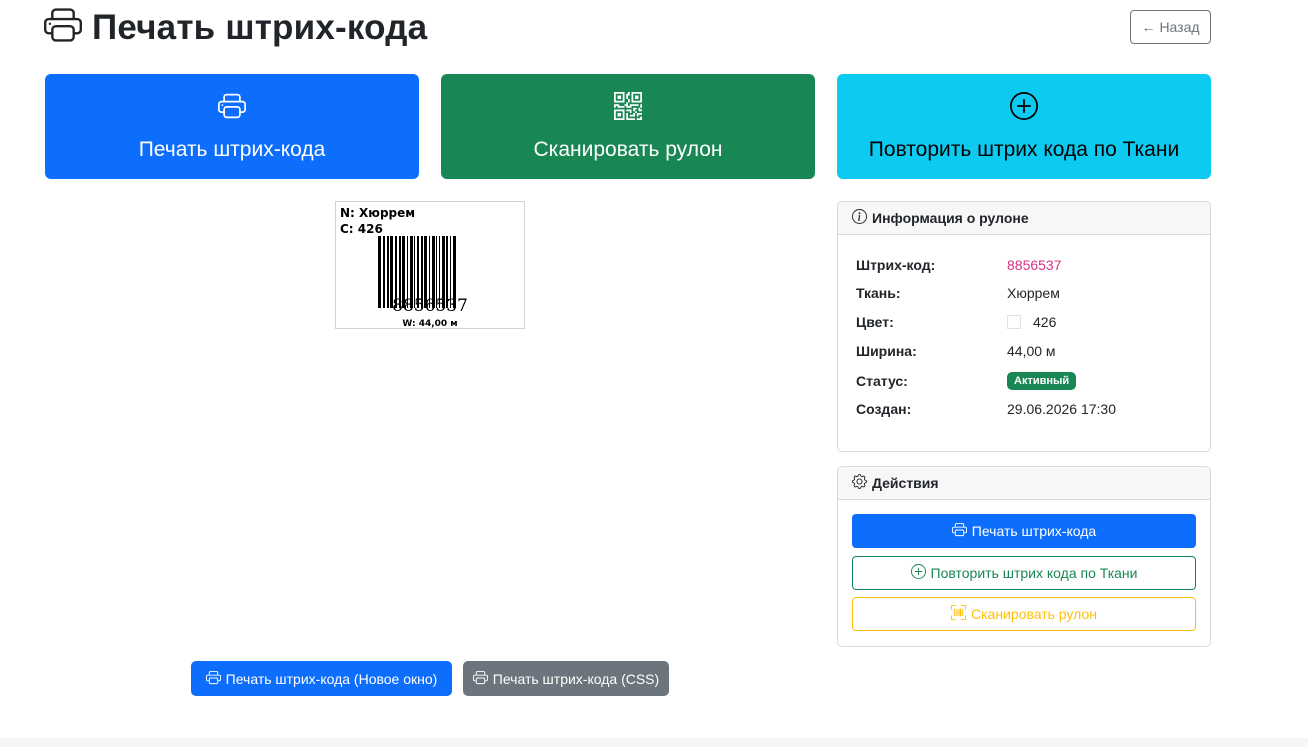  Describe the element at coordinates (430, 306) in the screenshot. I see `barcode-number: 8856537` at that location.